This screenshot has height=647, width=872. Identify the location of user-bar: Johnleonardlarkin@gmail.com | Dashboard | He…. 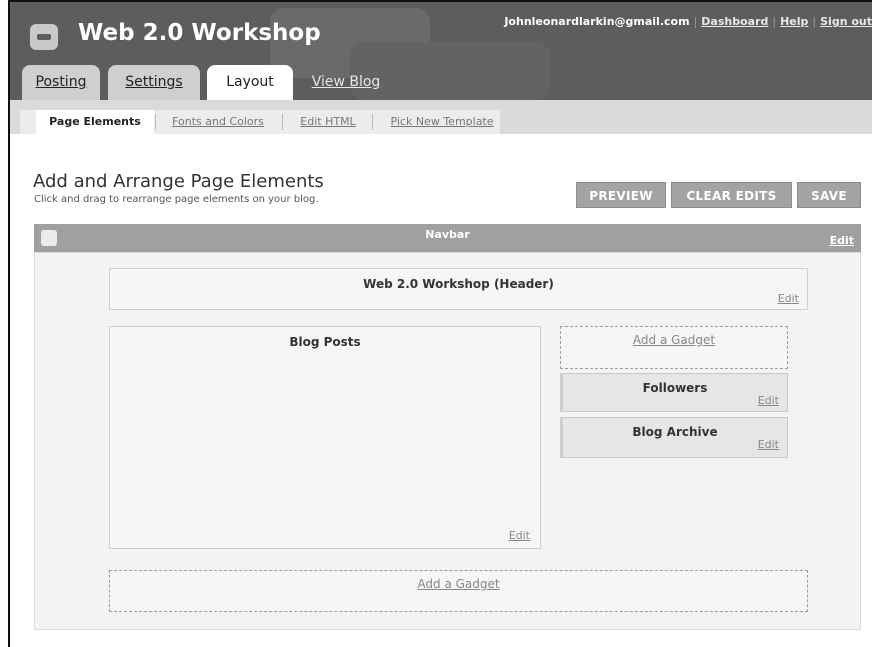
(688, 21).